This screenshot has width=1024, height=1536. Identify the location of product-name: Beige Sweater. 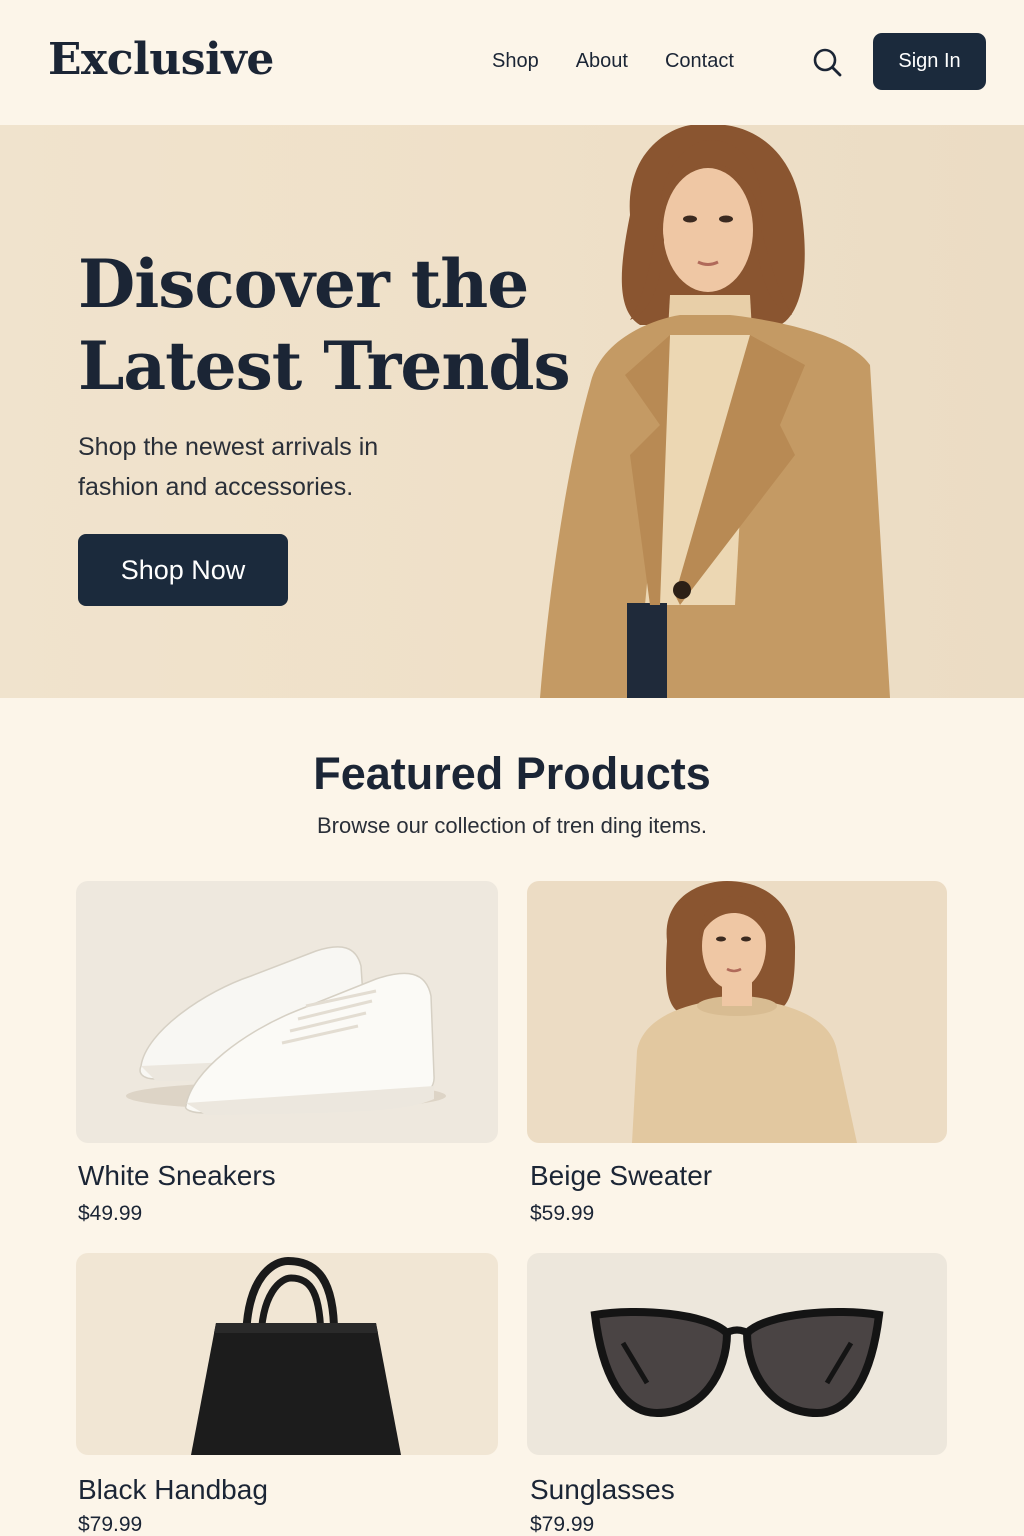
(621, 1176).